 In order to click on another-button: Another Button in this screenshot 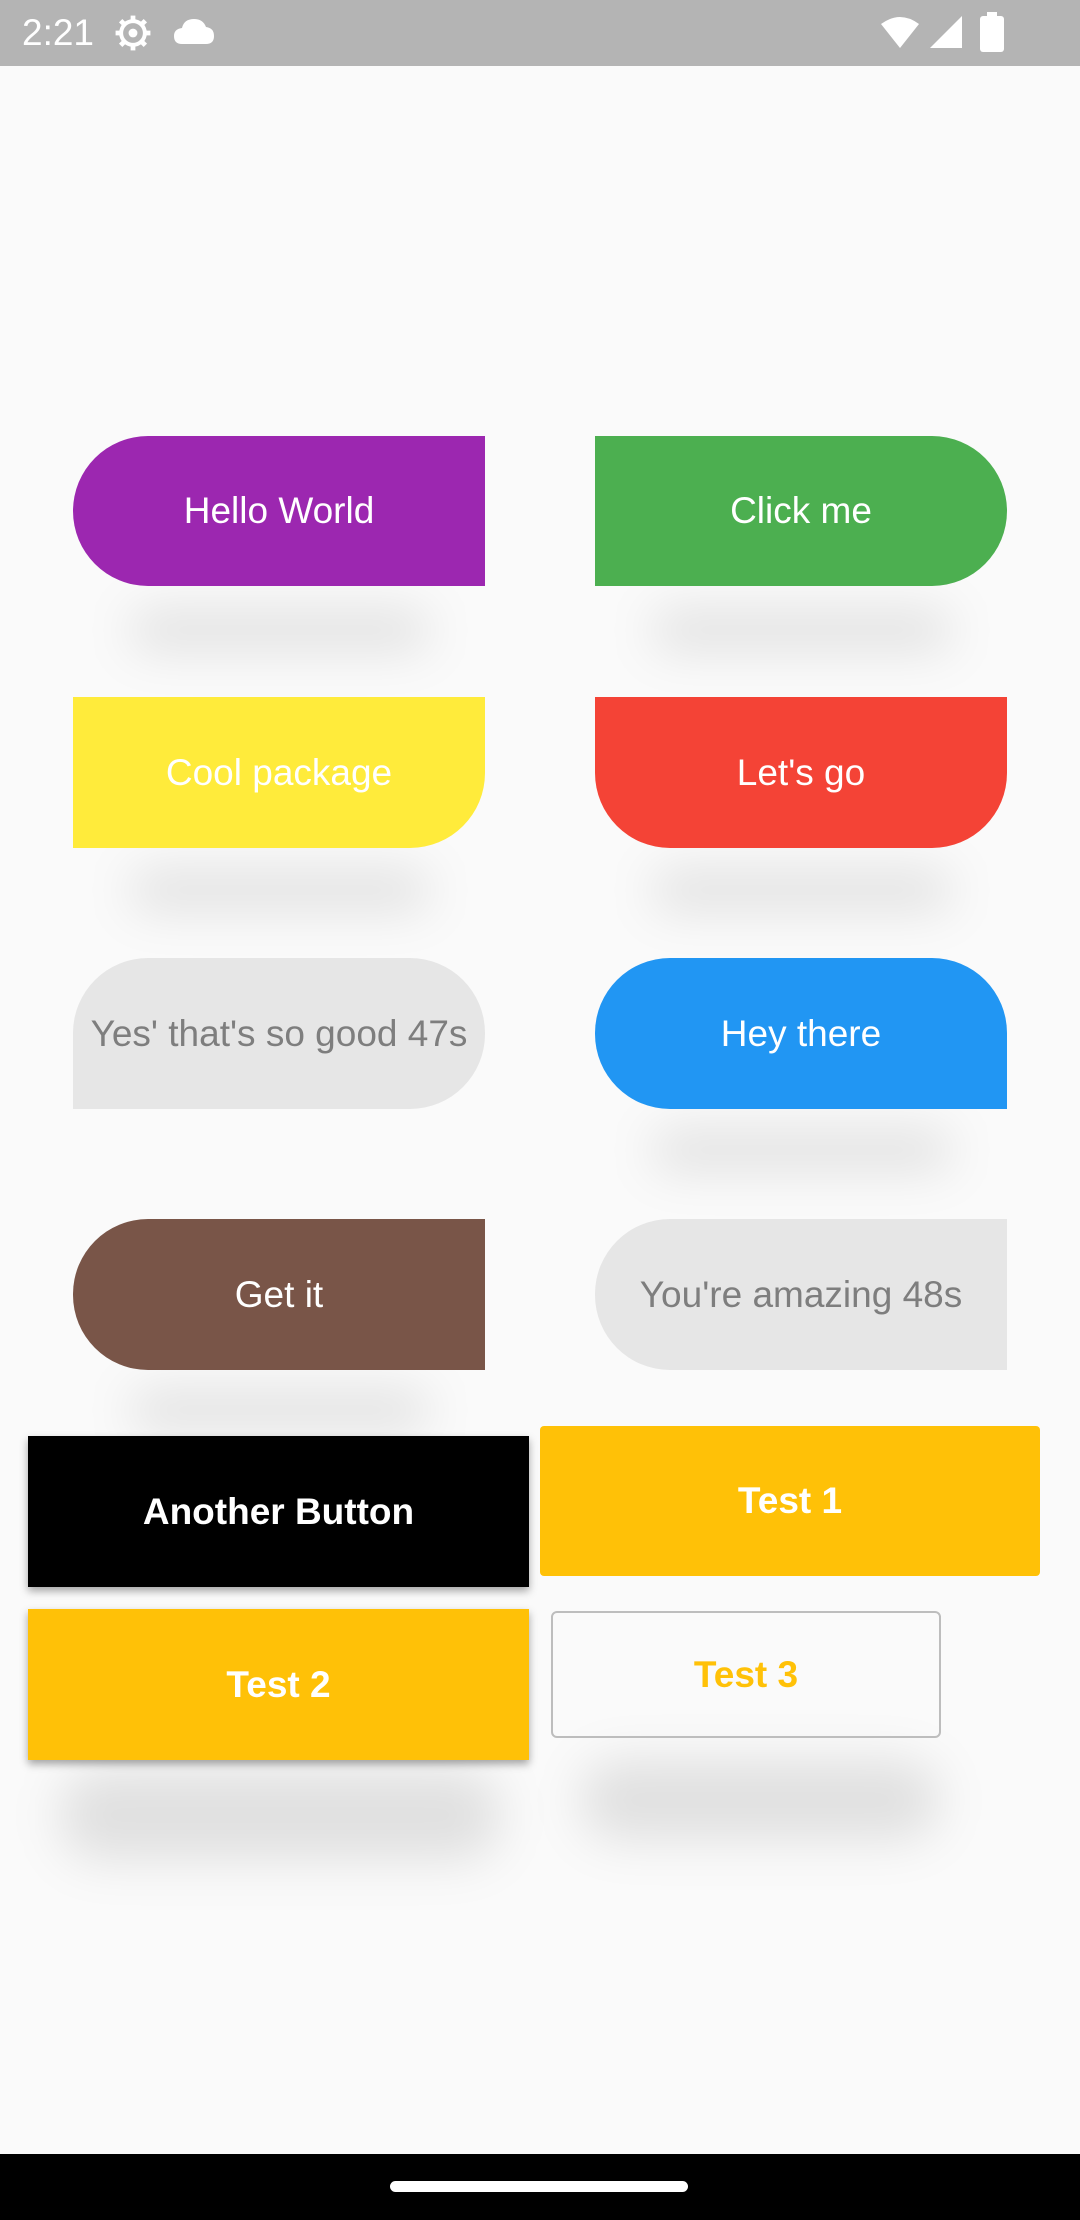, I will do `click(278, 1511)`.